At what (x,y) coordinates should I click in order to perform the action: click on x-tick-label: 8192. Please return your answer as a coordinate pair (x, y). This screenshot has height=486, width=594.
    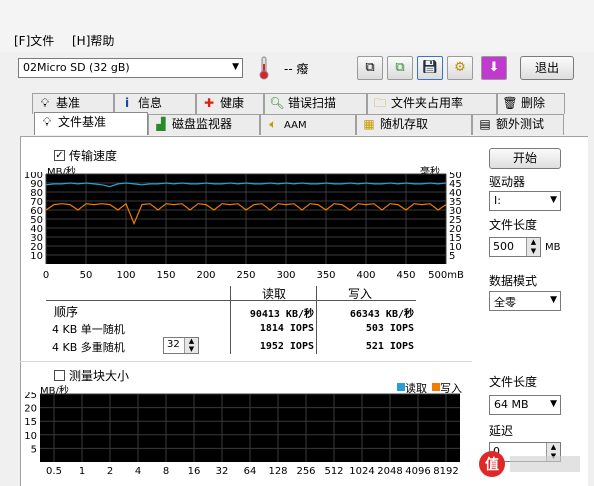
    Looking at the image, I should click on (445, 471).